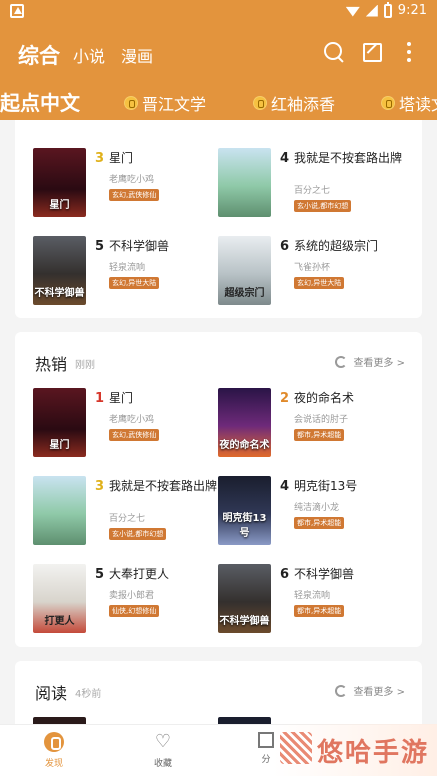 Image resolution: width=437 pixels, height=776 pixels. What do you see at coordinates (372, 753) in the screenshot?
I see `watermark-text: 悠哈手游` at bounding box center [372, 753].